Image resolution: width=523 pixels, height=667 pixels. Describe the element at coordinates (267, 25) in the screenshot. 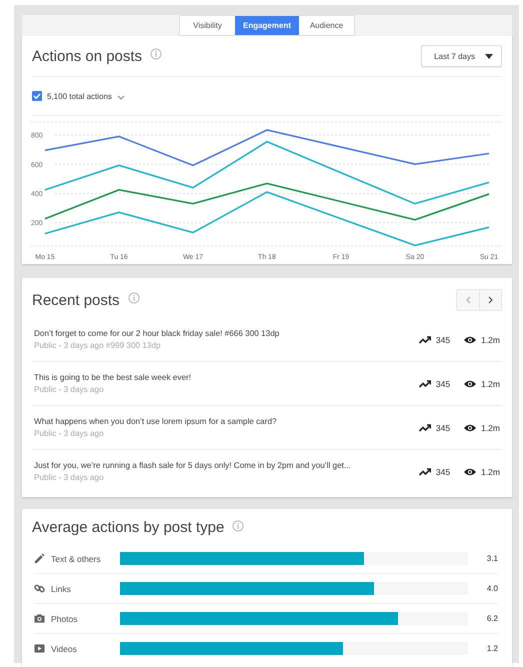

I see `tab: Engagement` at that location.